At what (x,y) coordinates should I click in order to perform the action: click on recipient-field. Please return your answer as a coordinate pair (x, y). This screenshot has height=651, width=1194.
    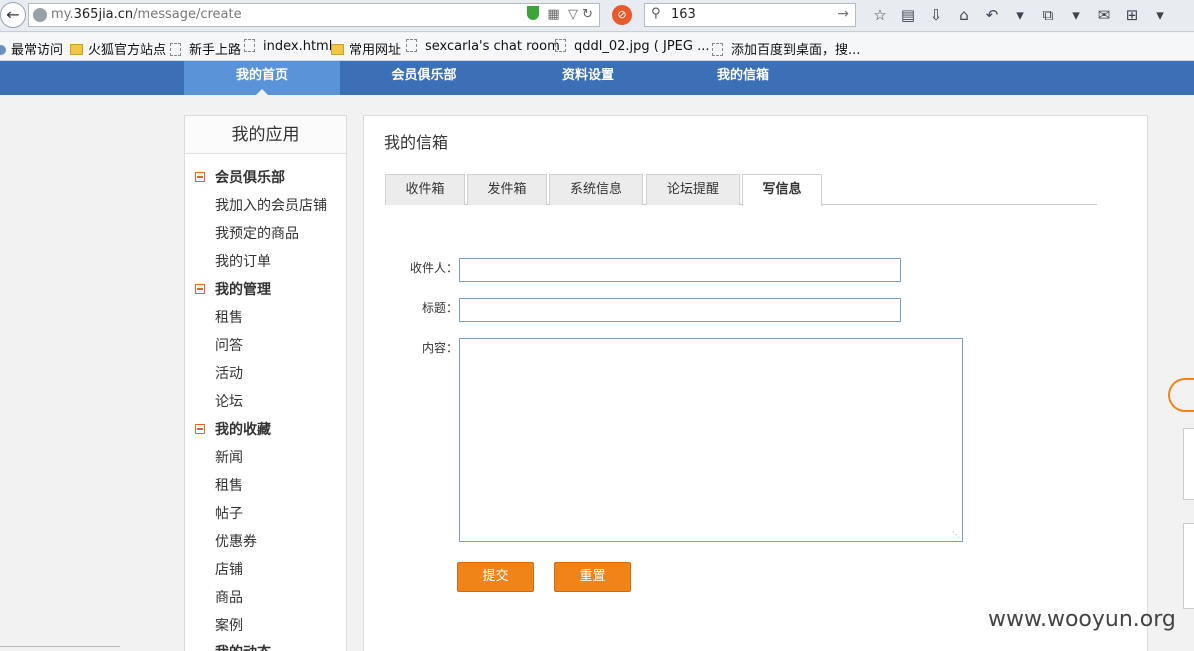
    Looking at the image, I should click on (680, 270).